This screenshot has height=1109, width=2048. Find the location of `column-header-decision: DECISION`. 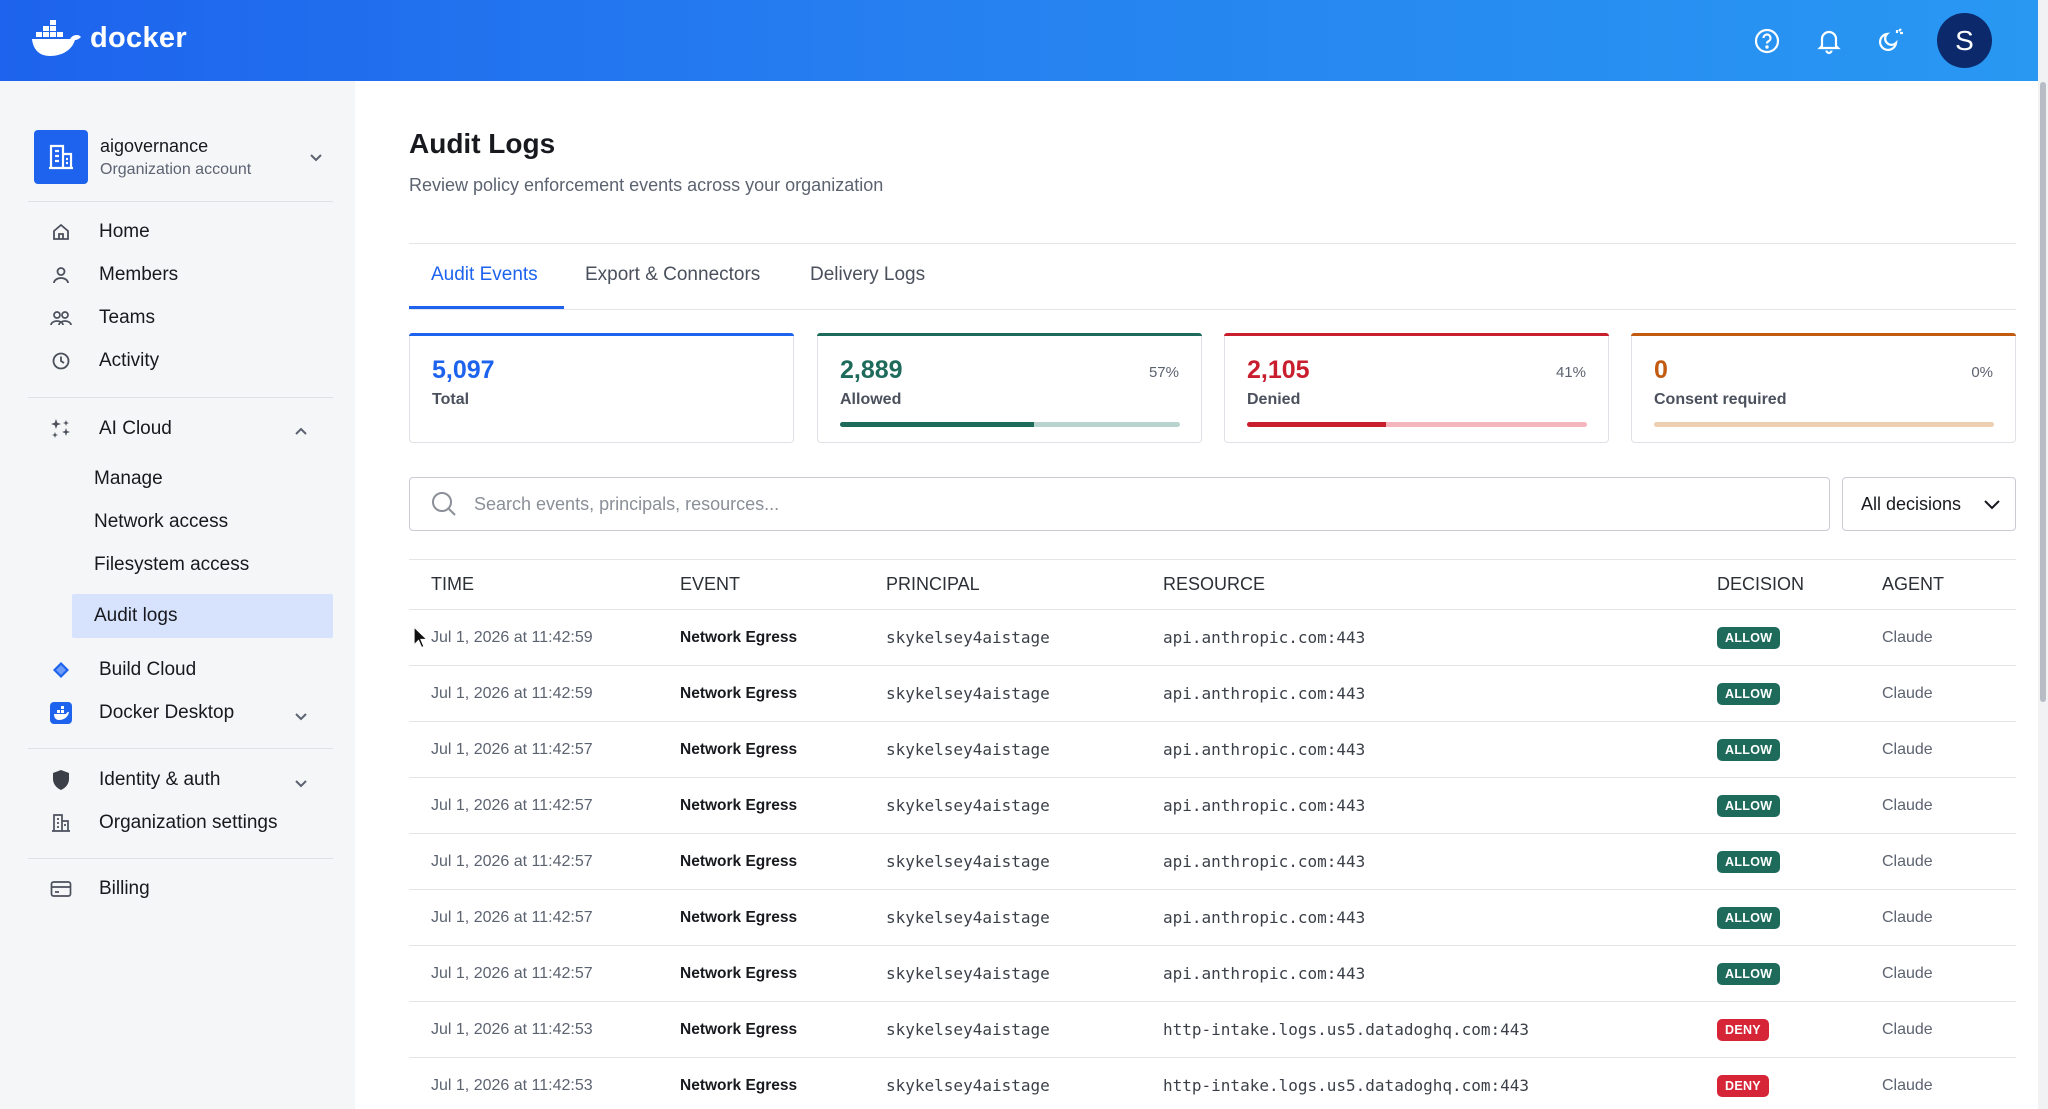

column-header-decision: DECISION is located at coordinates (1799, 584).